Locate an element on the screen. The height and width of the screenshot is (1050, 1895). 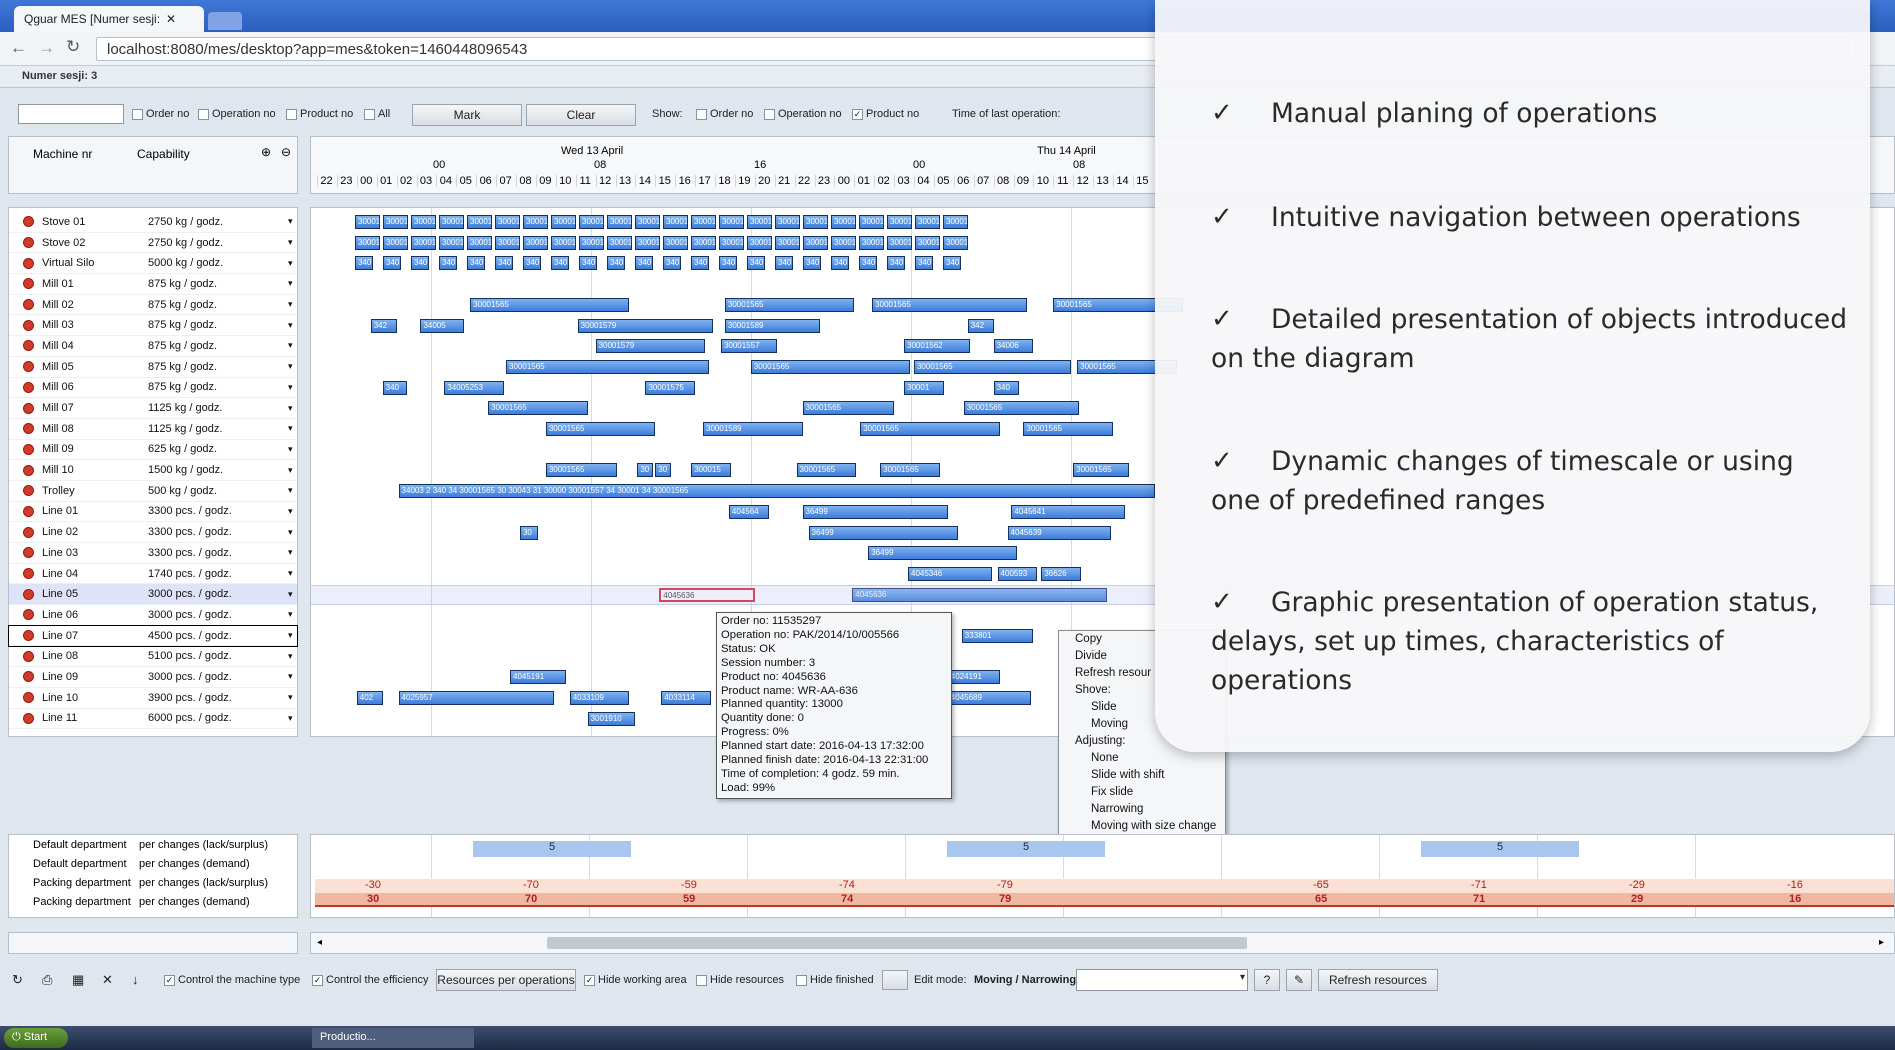
operation-bar: 30001589 is located at coordinates (753, 429).